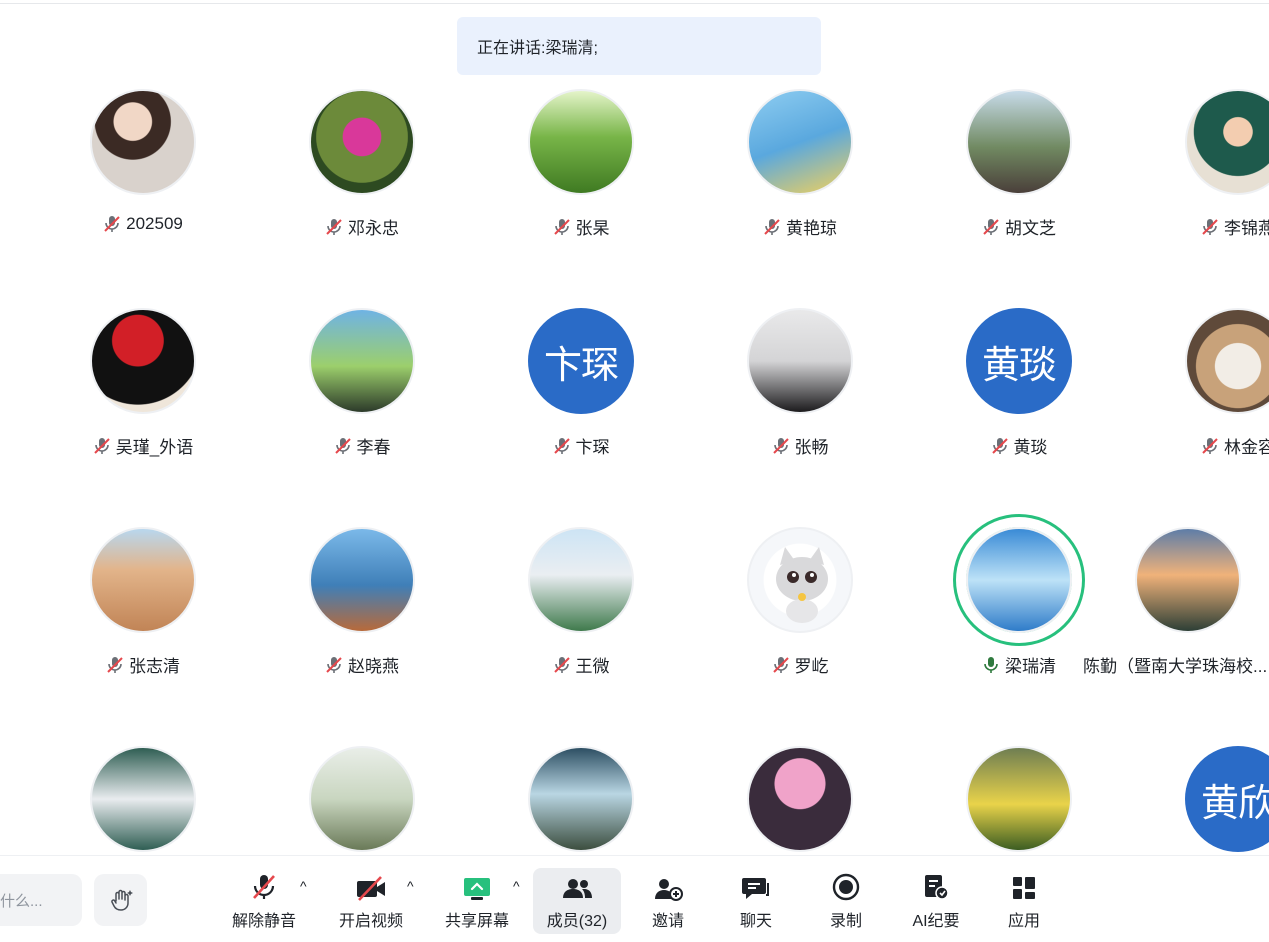 The image size is (1269, 942). Describe the element at coordinates (936, 901) in the screenshot. I see `ai-minutes-button: AI纪要` at that location.